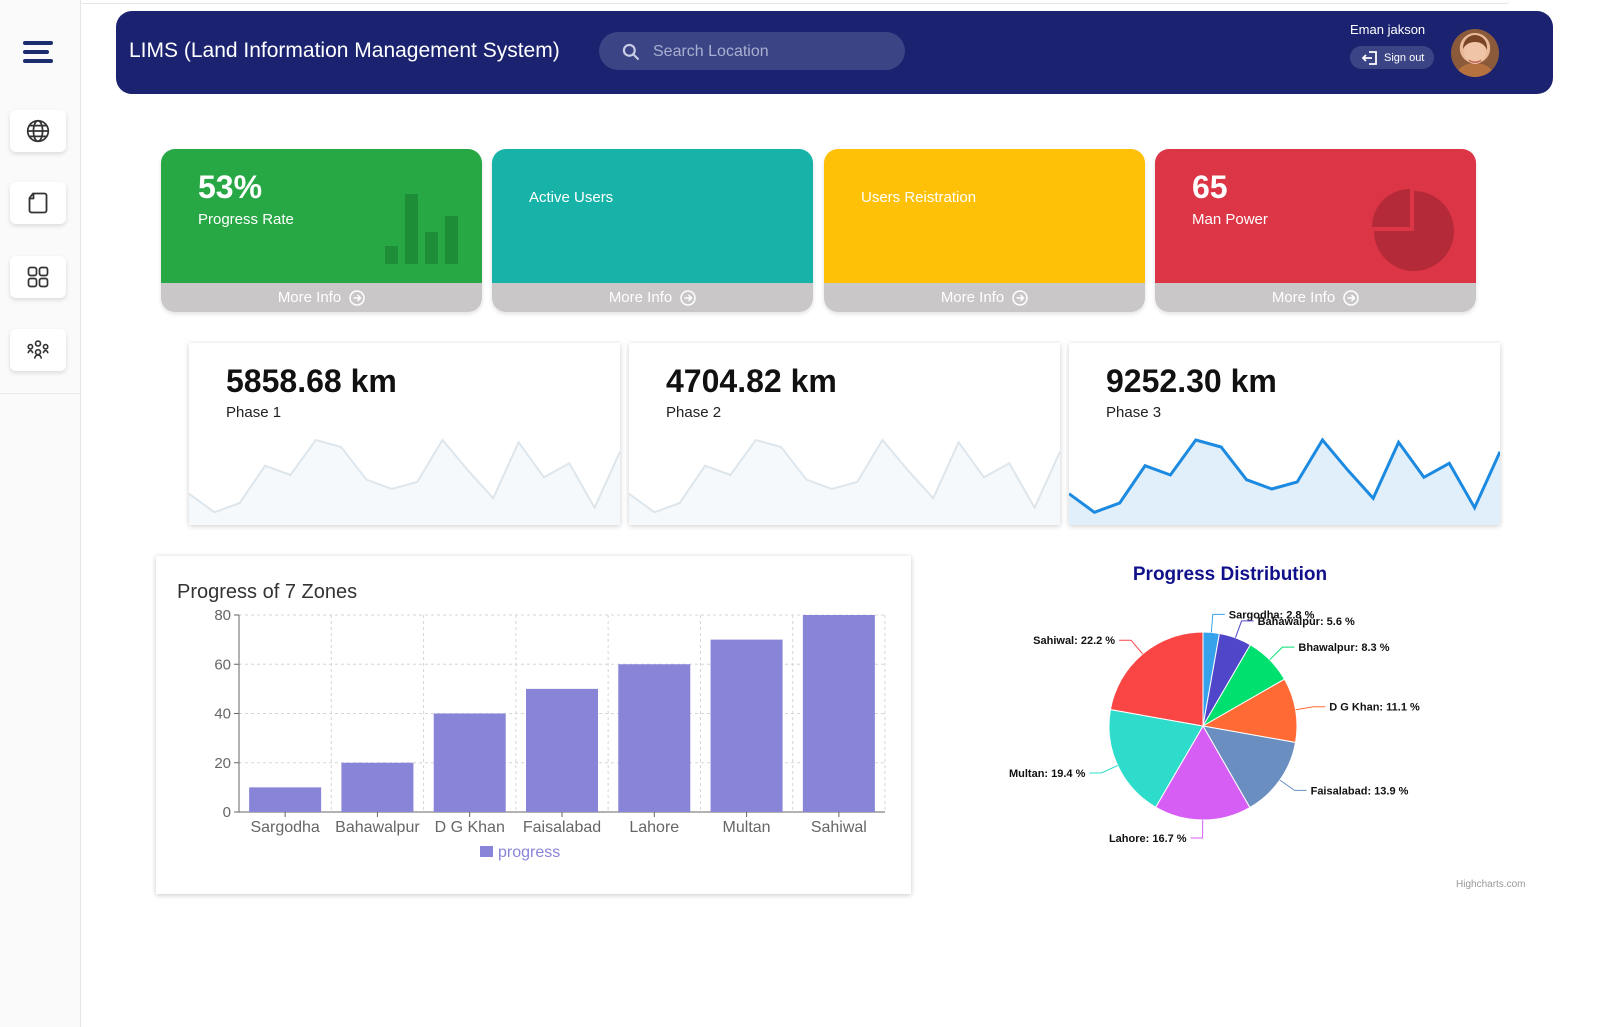 Image resolution: width=1600 pixels, height=1027 pixels. What do you see at coordinates (246, 219) in the screenshot?
I see `stat-label: Progress Rate` at bounding box center [246, 219].